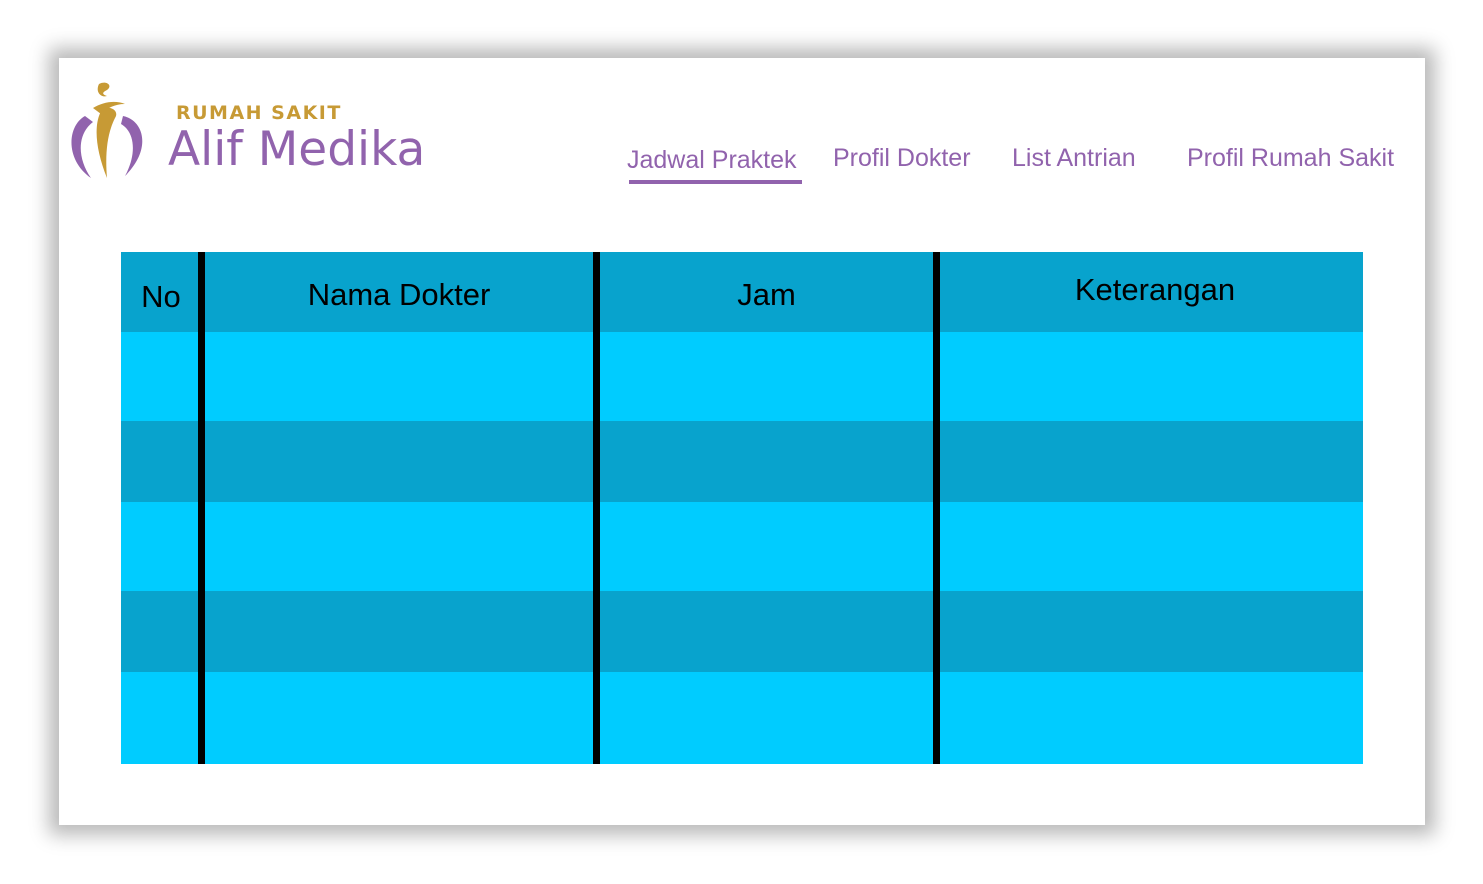  I want to click on hospital-logo: RUMAH SAKIT Alif Medika, so click(253, 133).